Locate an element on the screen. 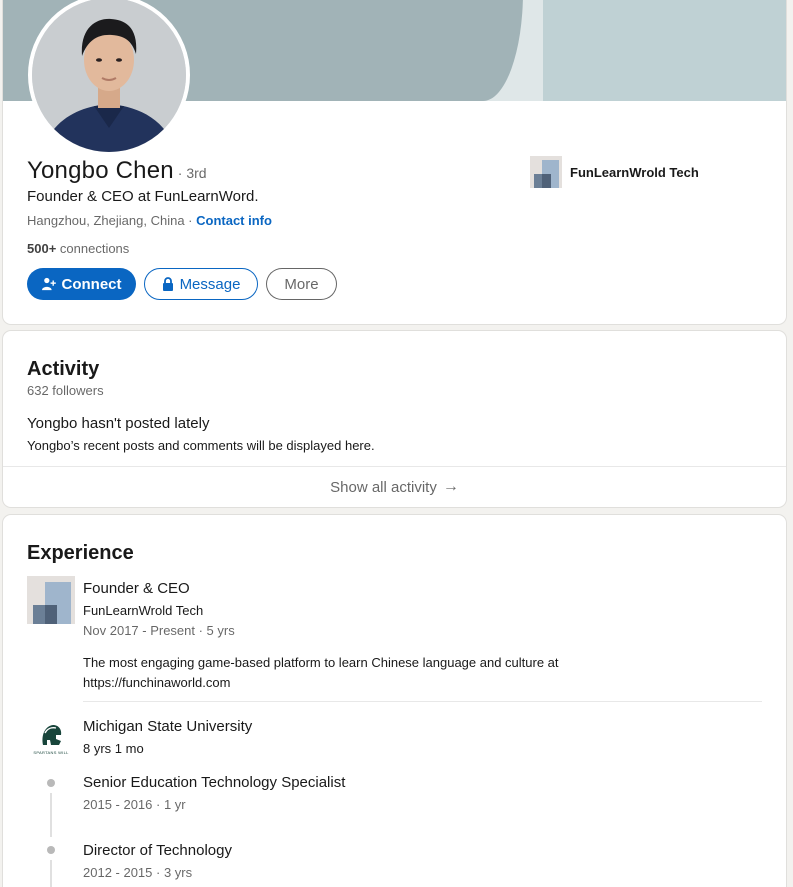 Image resolution: width=793 pixels, height=887 pixels. more-button: More is located at coordinates (301, 284).